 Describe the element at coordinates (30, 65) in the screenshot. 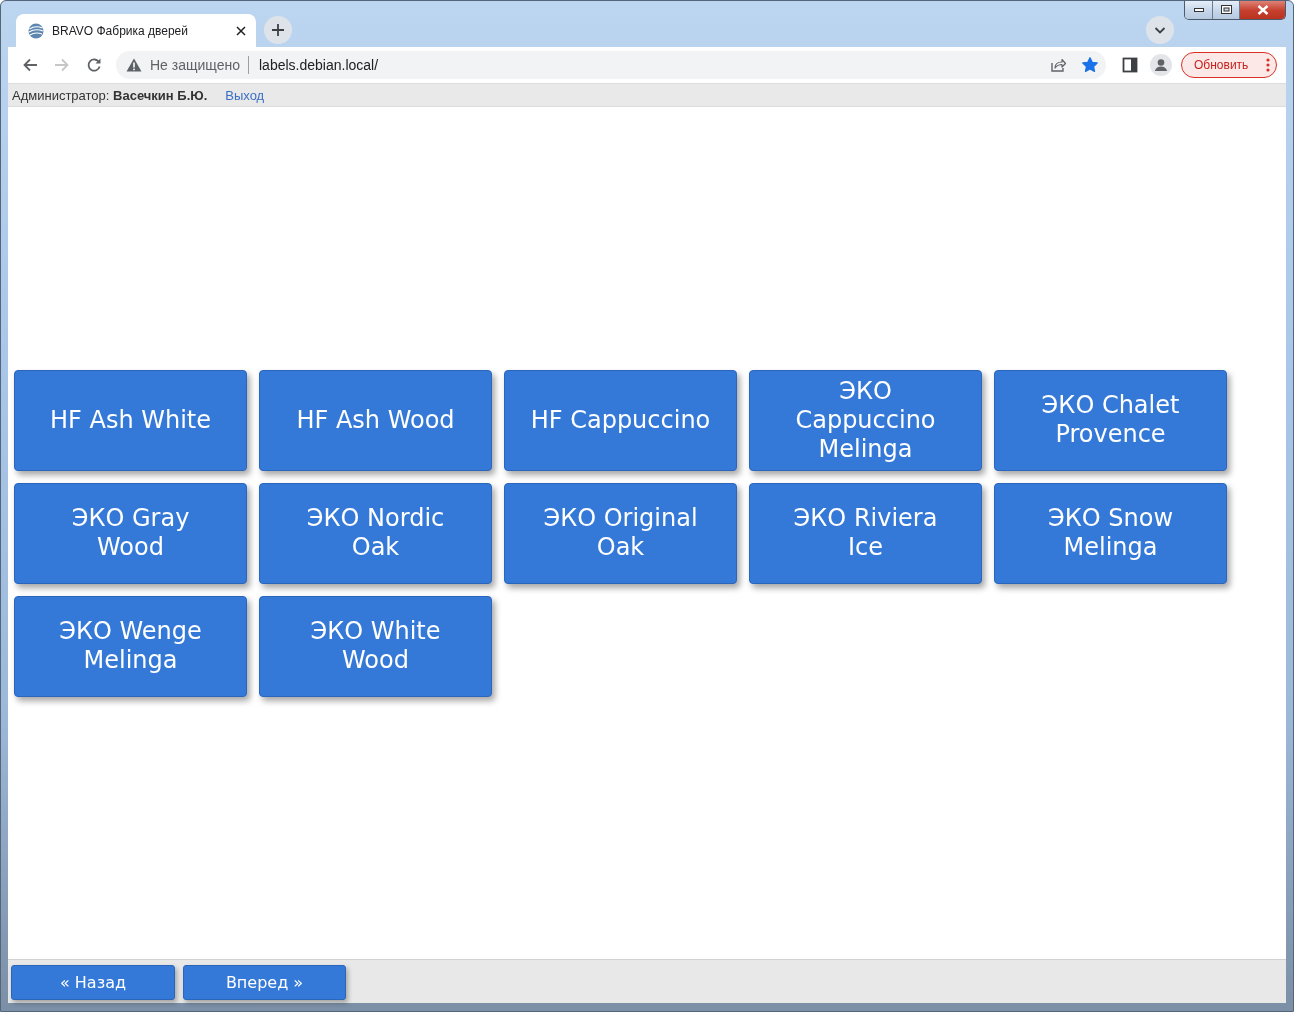

I see `back-arrow-icon` at that location.